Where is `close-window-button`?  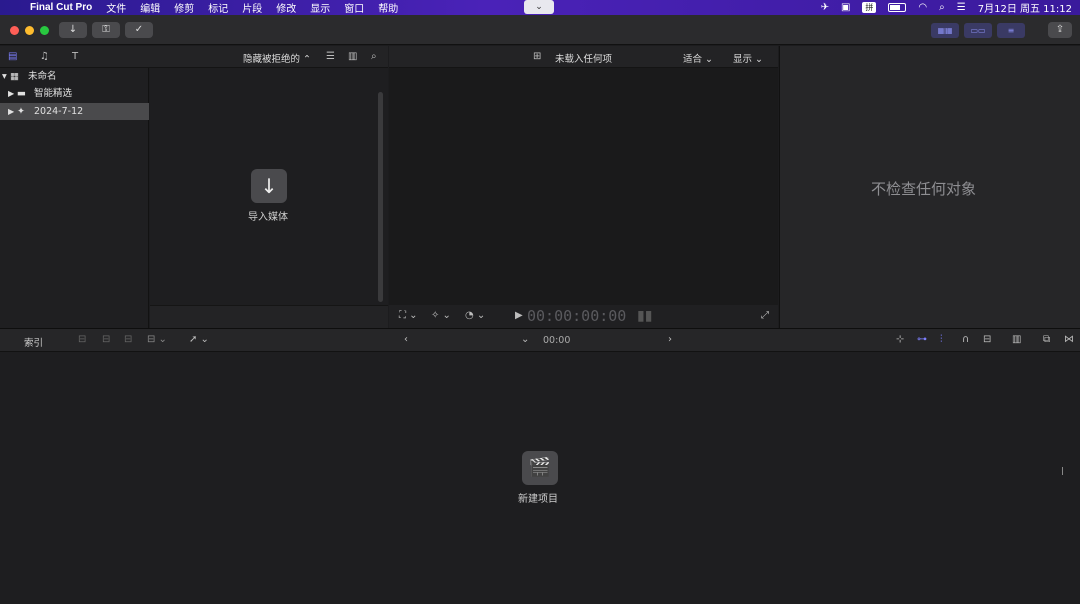 close-window-button is located at coordinates (14, 30).